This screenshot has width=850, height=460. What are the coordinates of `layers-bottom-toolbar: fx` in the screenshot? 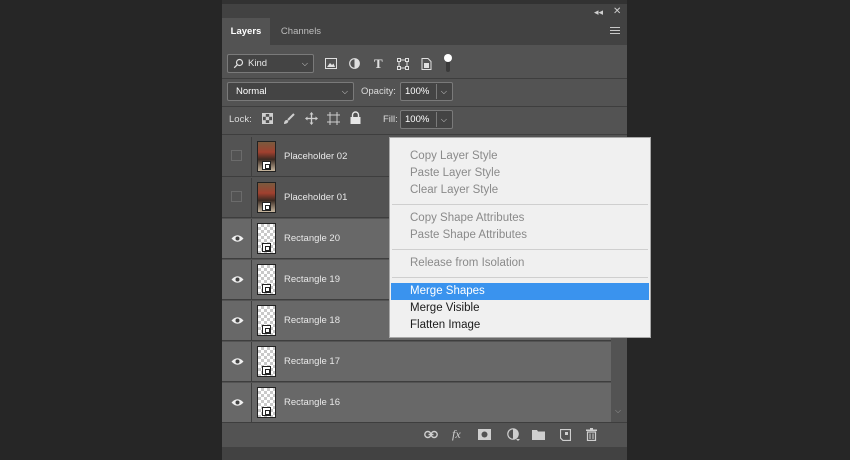 It's located at (424, 435).